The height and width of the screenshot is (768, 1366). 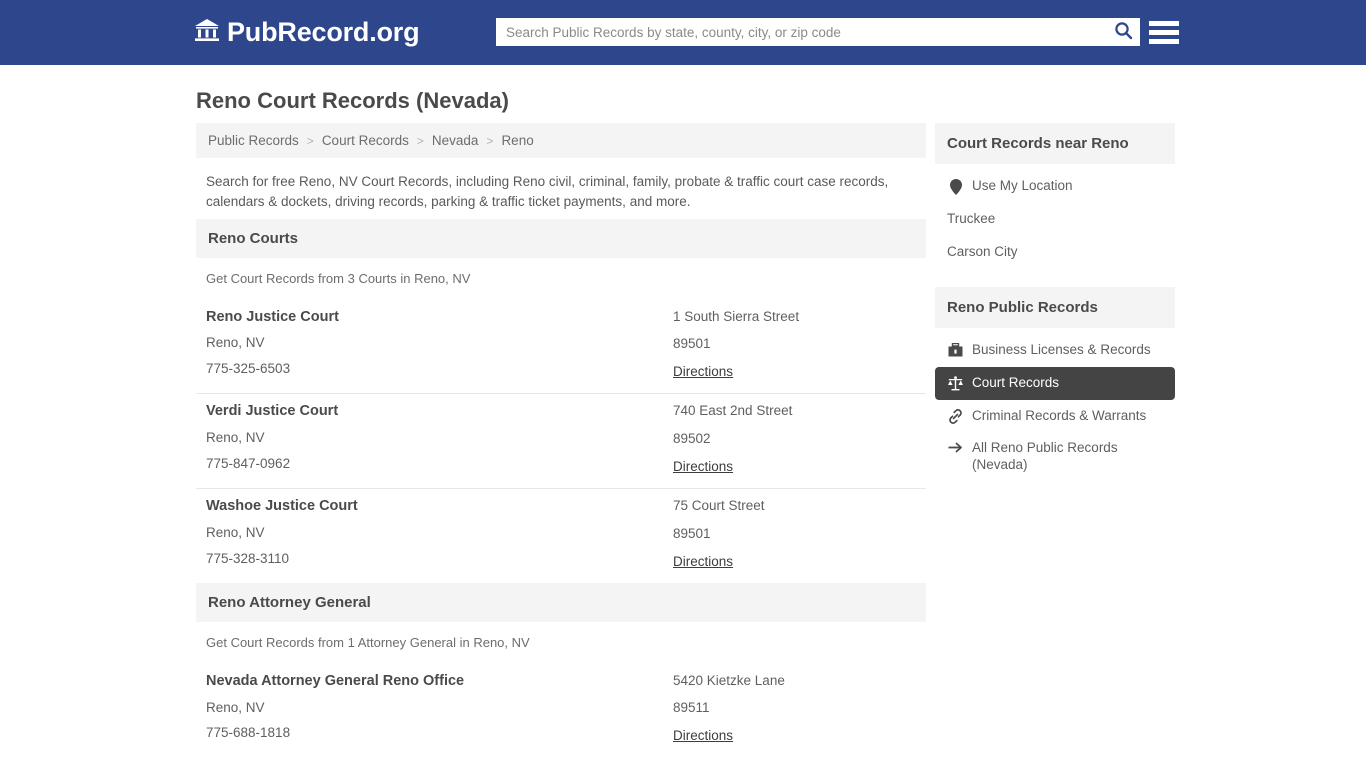 What do you see at coordinates (794, 439) in the screenshot?
I see `listing-right-column: 740 East 2nd Street 89502 Directions` at bounding box center [794, 439].